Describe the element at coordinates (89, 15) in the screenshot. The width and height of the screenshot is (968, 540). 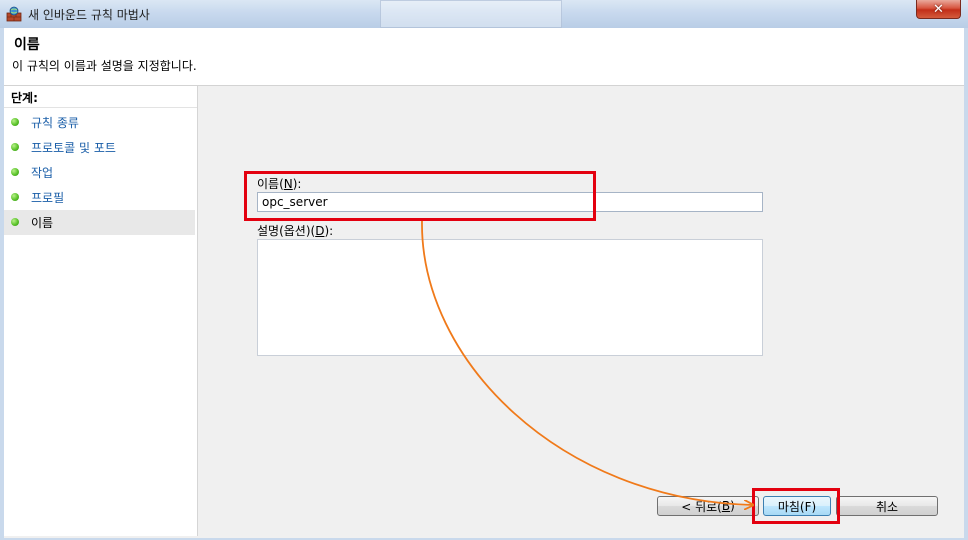
I see `window-title: 새 인바운드 규칙 마법사` at that location.